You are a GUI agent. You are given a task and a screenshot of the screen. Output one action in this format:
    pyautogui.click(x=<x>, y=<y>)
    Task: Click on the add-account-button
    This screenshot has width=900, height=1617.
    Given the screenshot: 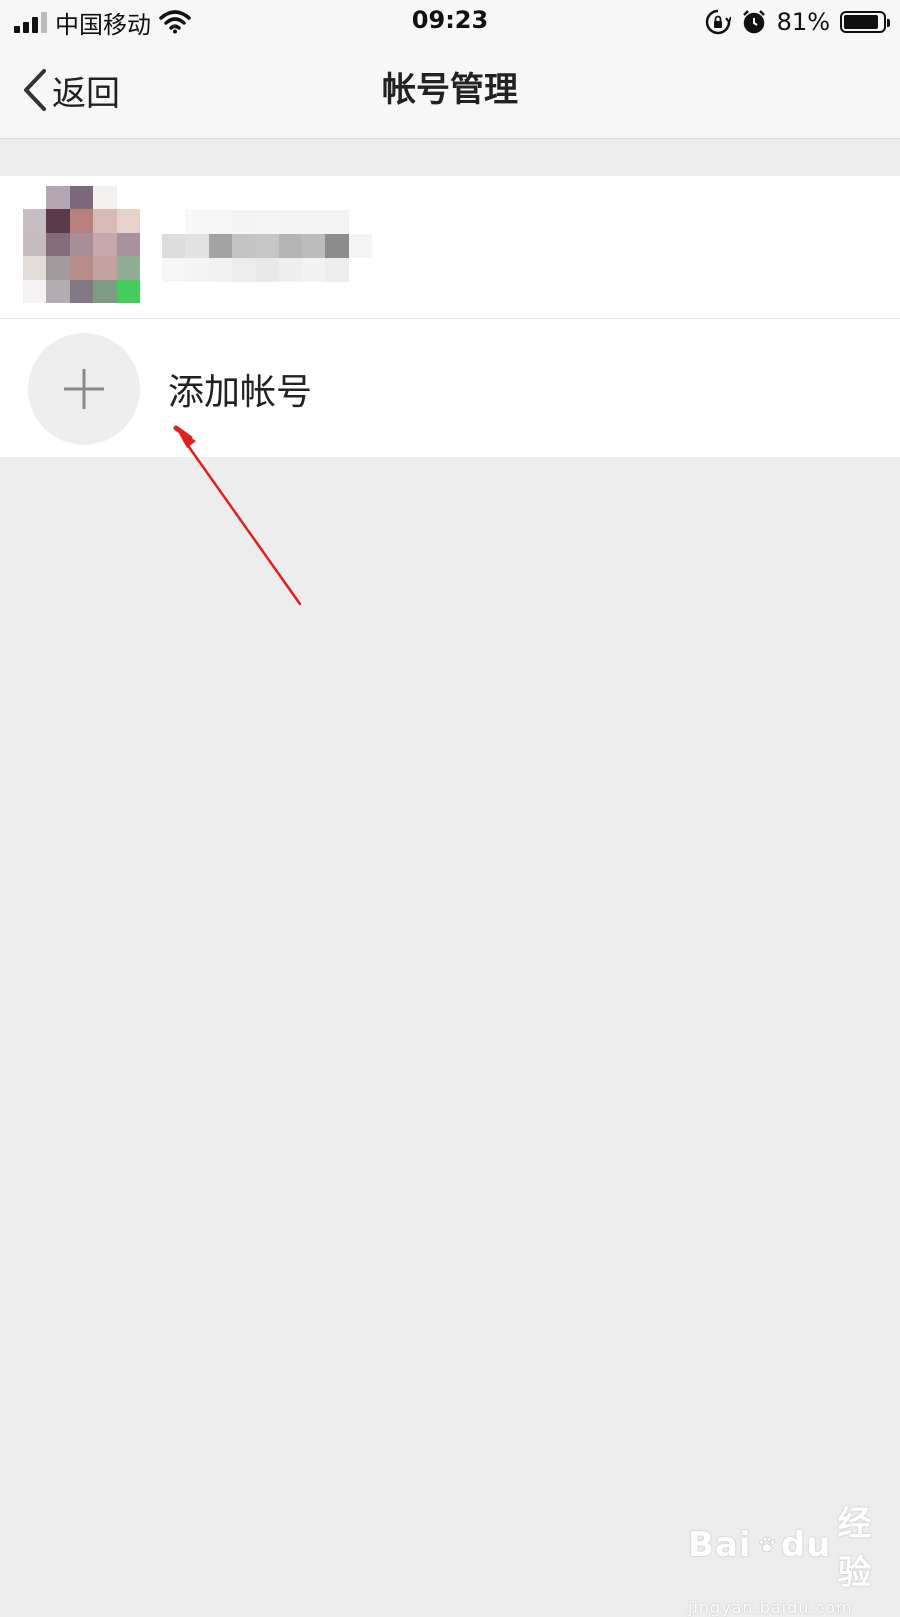 What is the action you would take?
    pyautogui.click(x=84, y=389)
    